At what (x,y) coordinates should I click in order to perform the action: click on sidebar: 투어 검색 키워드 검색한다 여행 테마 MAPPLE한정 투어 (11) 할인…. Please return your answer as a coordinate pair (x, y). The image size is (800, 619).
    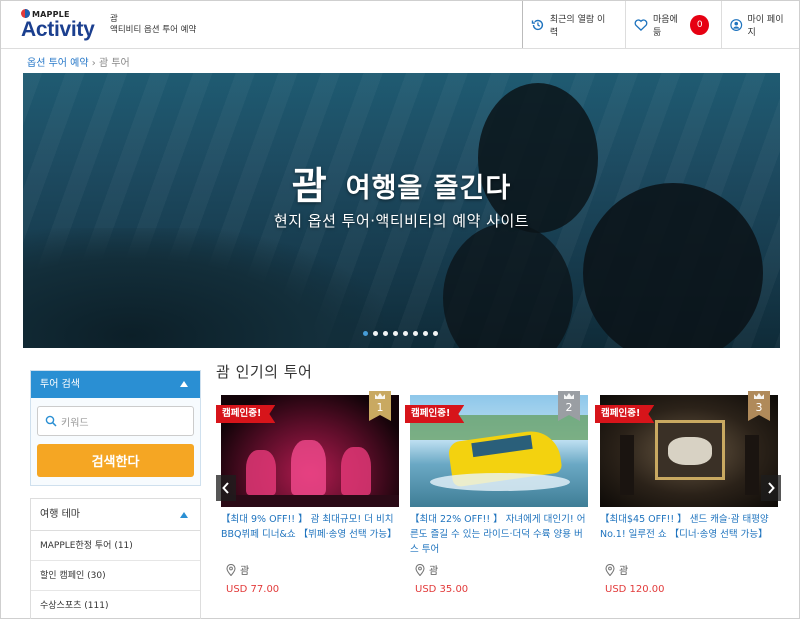
    Looking at the image, I should click on (115, 494).